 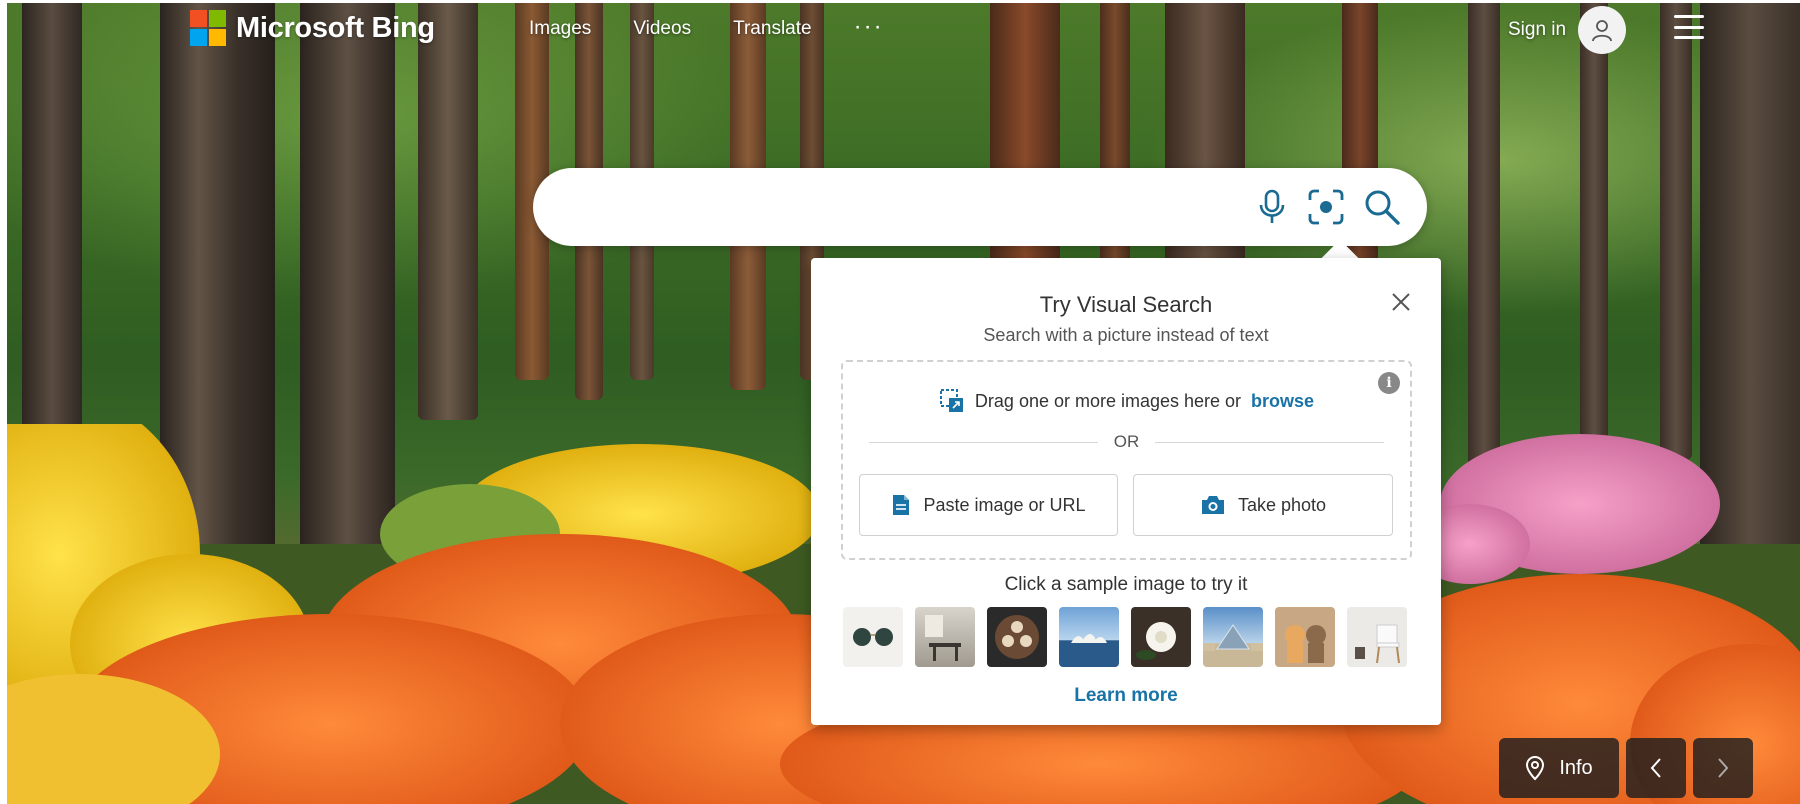 I want to click on panel-title: Try Visual Search, so click(x=1126, y=304).